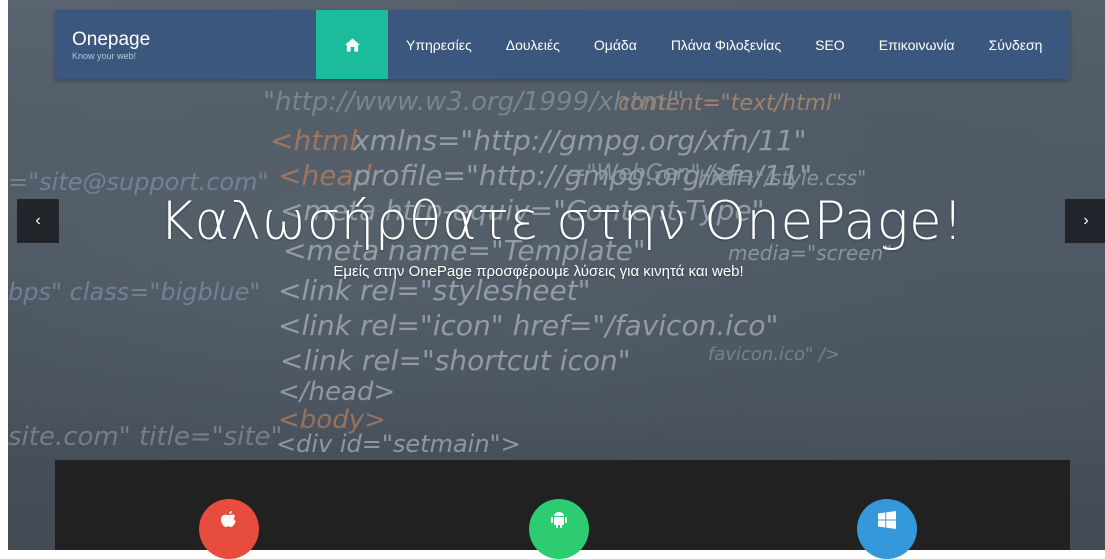  Describe the element at coordinates (229, 529) in the screenshot. I see `apple-platform-button` at that location.